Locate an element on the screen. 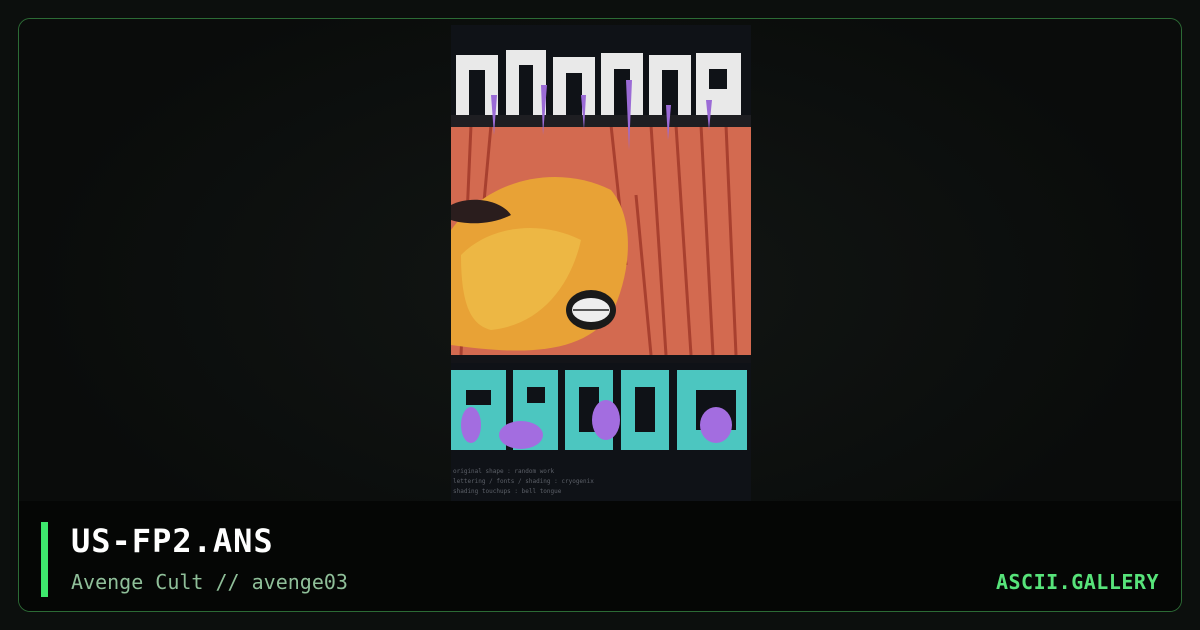 This screenshot has width=1200, height=630. credit-line: original shape : random work is located at coordinates (504, 471).